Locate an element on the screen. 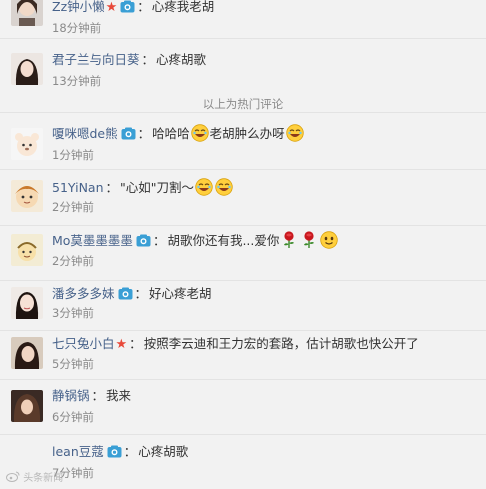 The image size is (486, 489). watermark: 头条新闻 is located at coordinates (34, 478).